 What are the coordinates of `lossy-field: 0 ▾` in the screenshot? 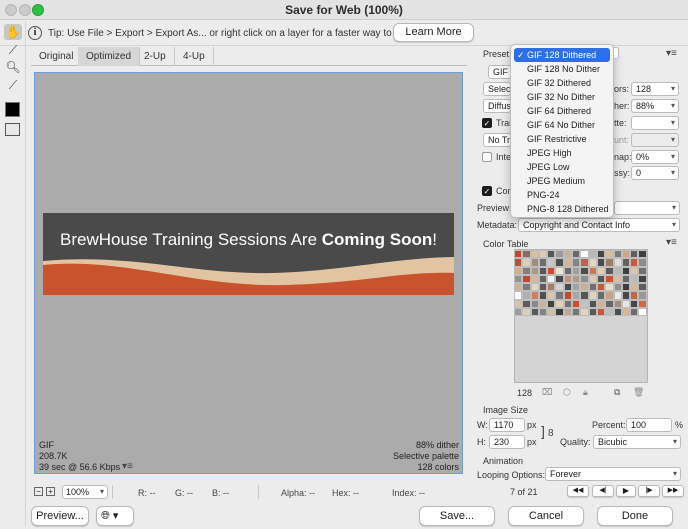 It's located at (655, 173).